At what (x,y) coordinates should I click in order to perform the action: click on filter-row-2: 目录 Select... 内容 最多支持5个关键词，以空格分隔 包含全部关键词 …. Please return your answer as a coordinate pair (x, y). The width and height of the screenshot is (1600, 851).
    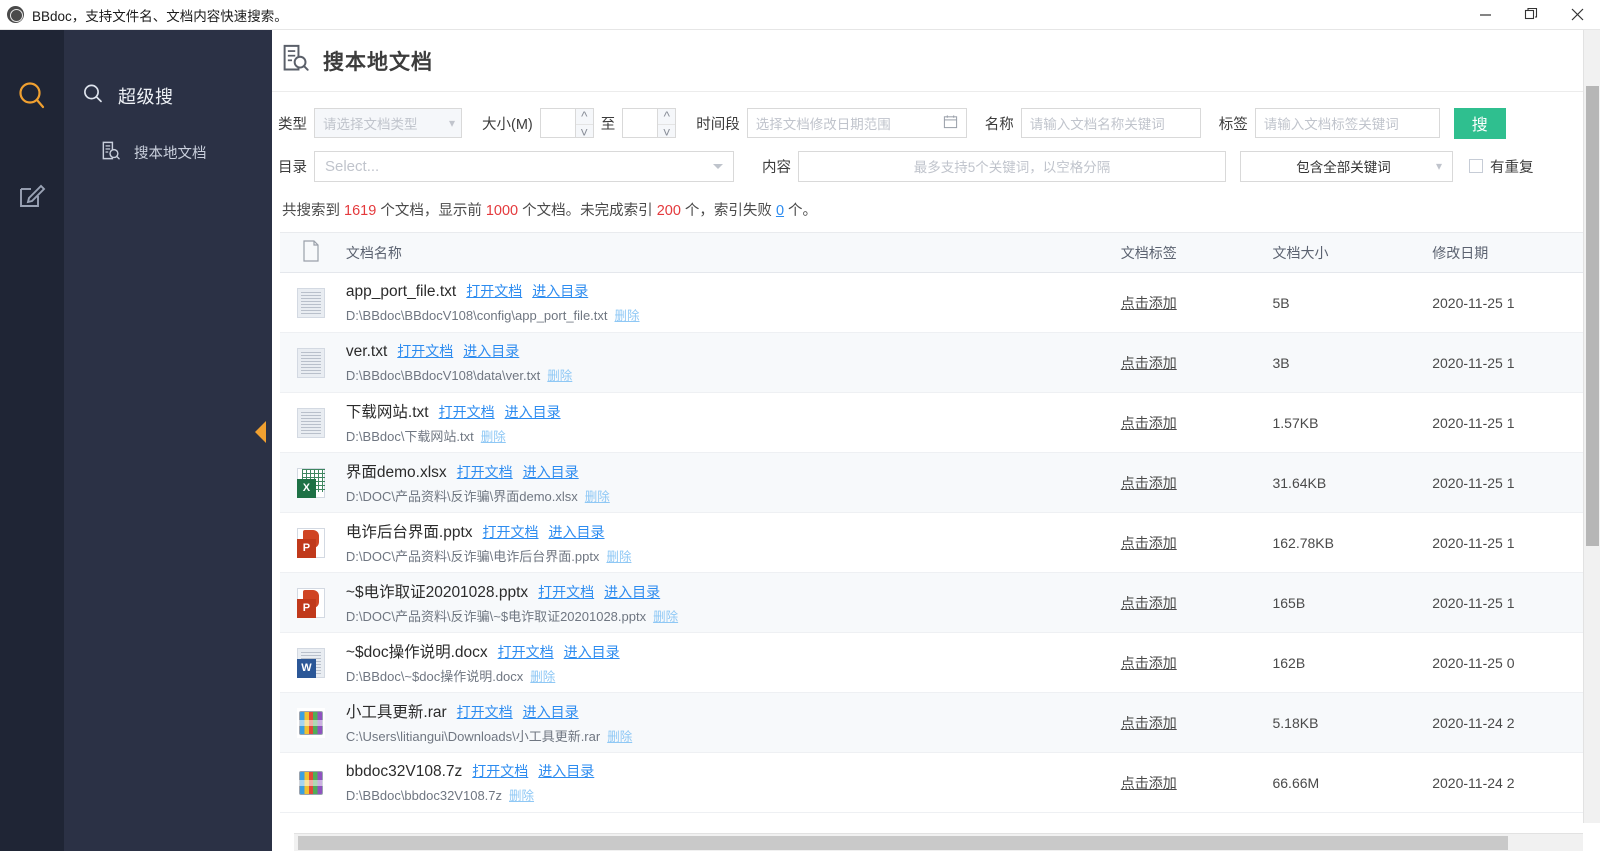
    Looking at the image, I should click on (936, 166).